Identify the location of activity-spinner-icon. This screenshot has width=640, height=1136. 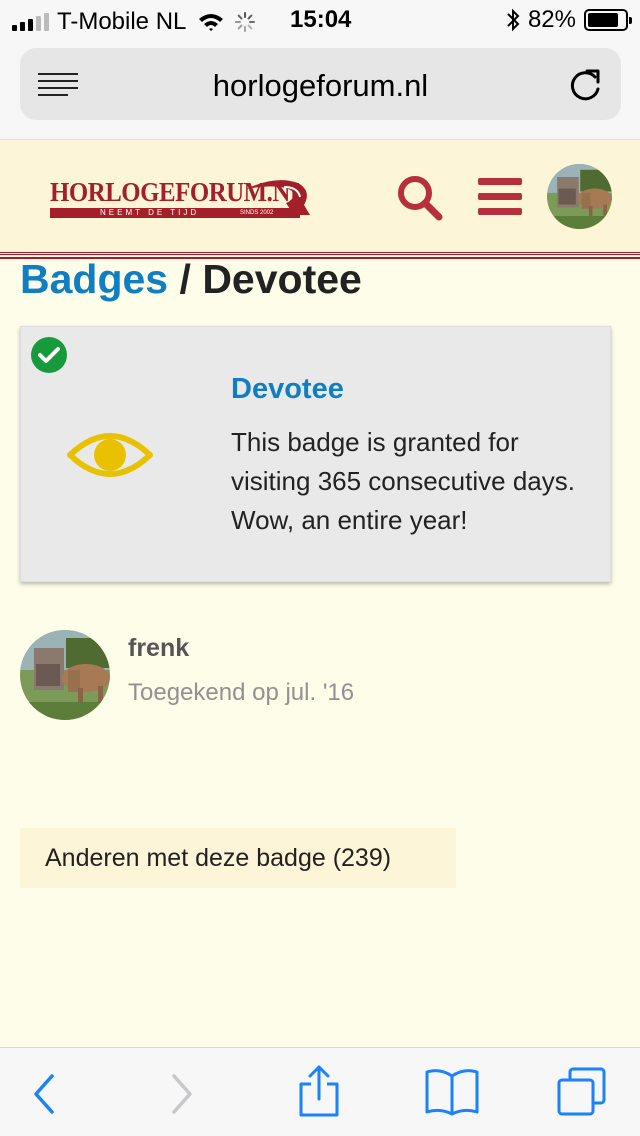
(245, 22).